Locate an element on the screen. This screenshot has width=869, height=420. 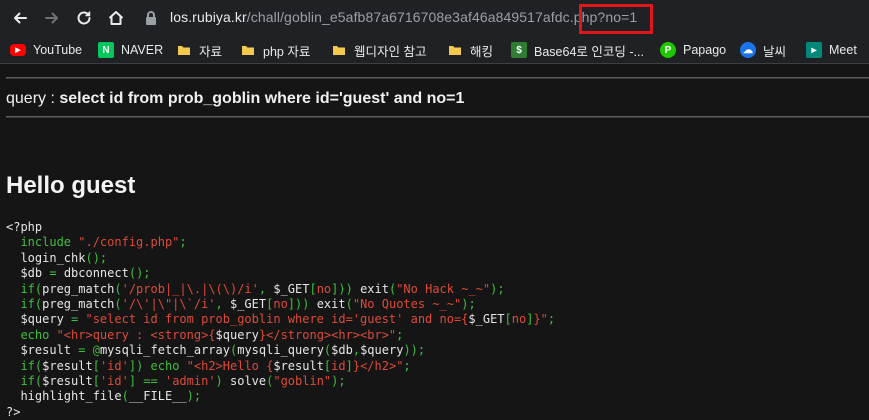
bookmark-item: 해킹 is located at coordinates (470, 50).